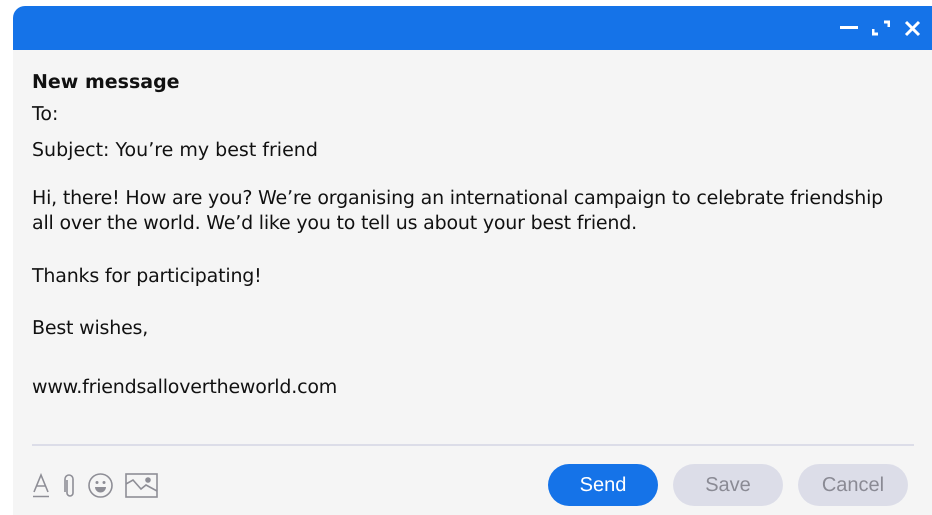 This screenshot has width=932, height=515. I want to click on message-paragraph: www.friendsallovertheworld.com, so click(185, 387).